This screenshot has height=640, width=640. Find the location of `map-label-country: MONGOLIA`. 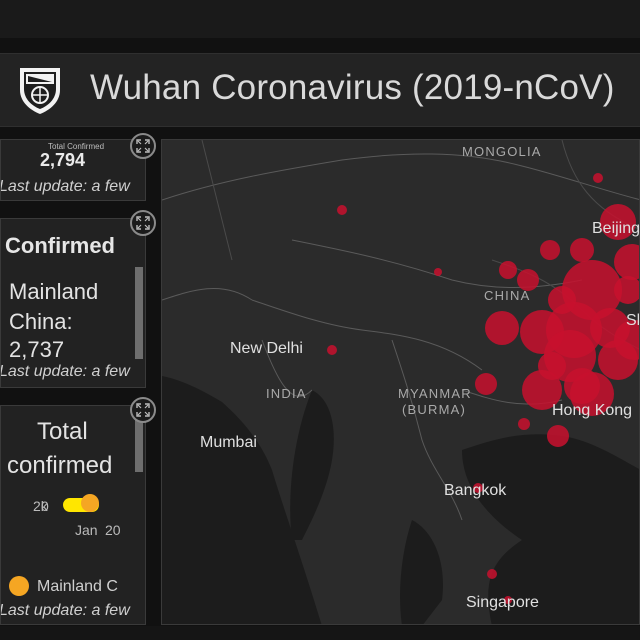

map-label-country: MONGOLIA is located at coordinates (502, 151).